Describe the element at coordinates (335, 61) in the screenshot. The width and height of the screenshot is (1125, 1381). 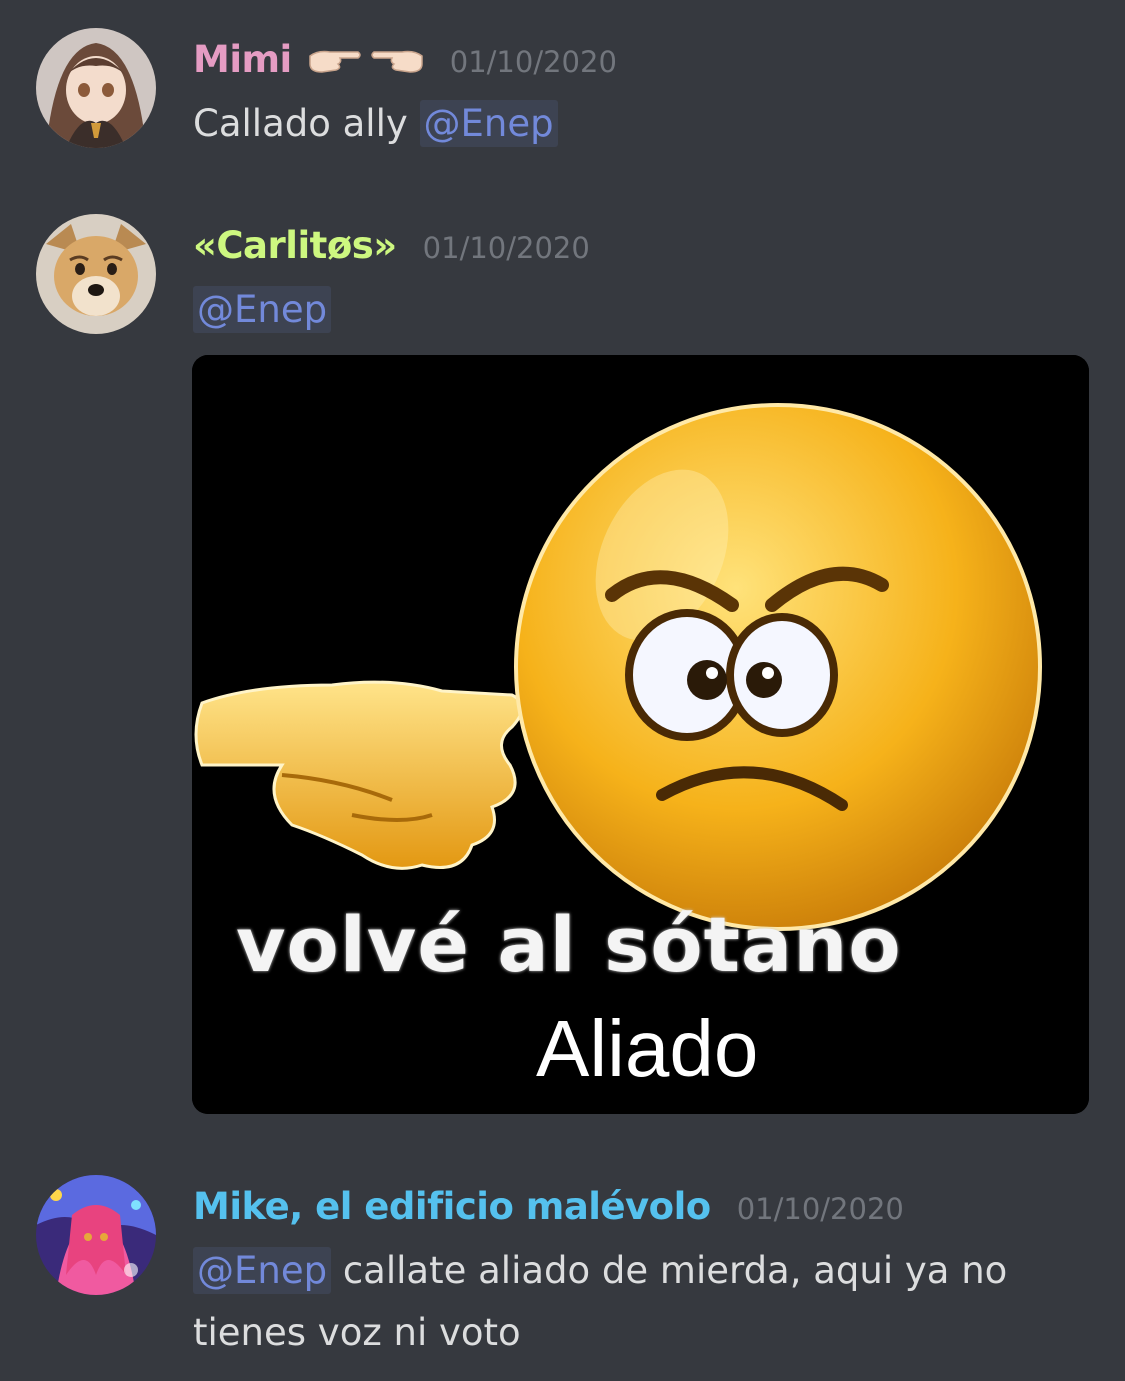
I see `pointing-right-hand-icon` at that location.